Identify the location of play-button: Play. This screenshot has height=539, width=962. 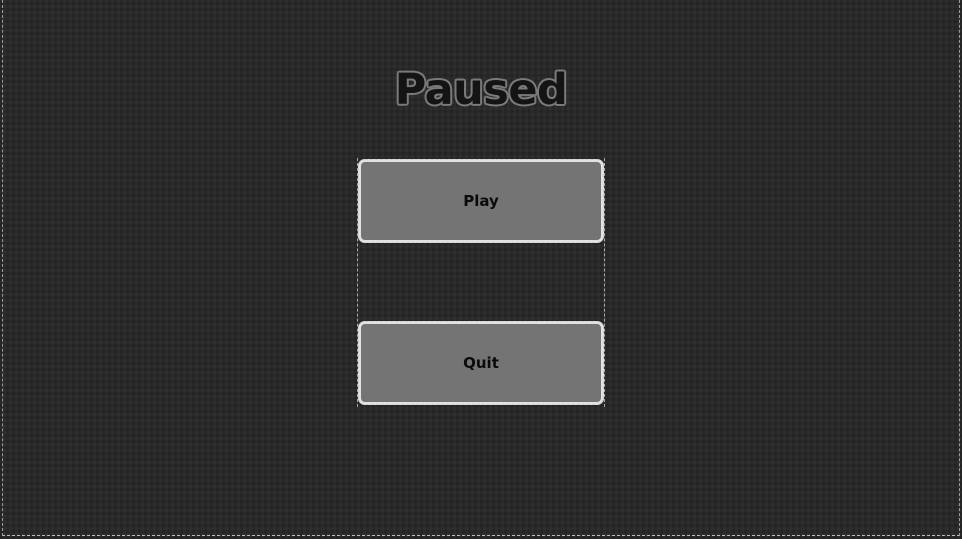
(481, 201).